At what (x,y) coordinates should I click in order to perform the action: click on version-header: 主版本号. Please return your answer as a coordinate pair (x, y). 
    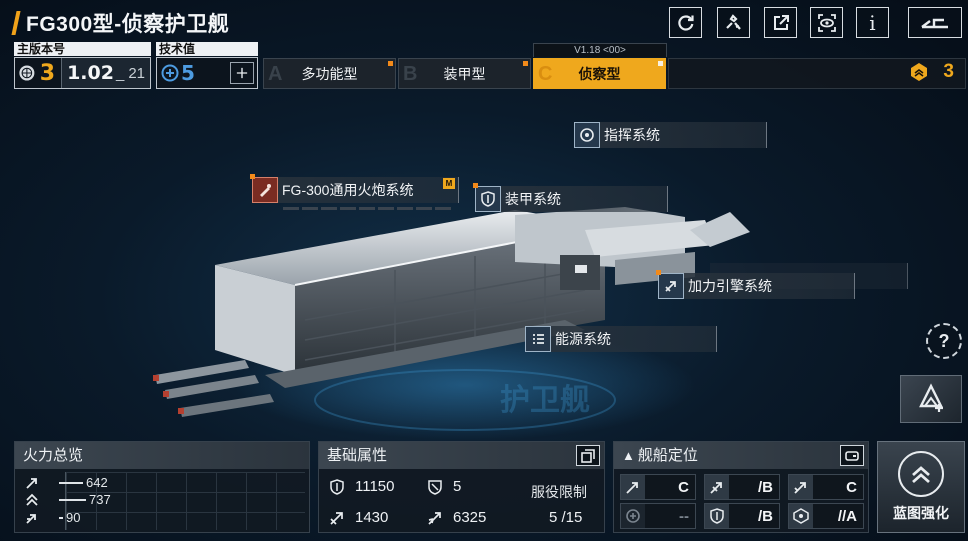
    Looking at the image, I should click on (82, 49).